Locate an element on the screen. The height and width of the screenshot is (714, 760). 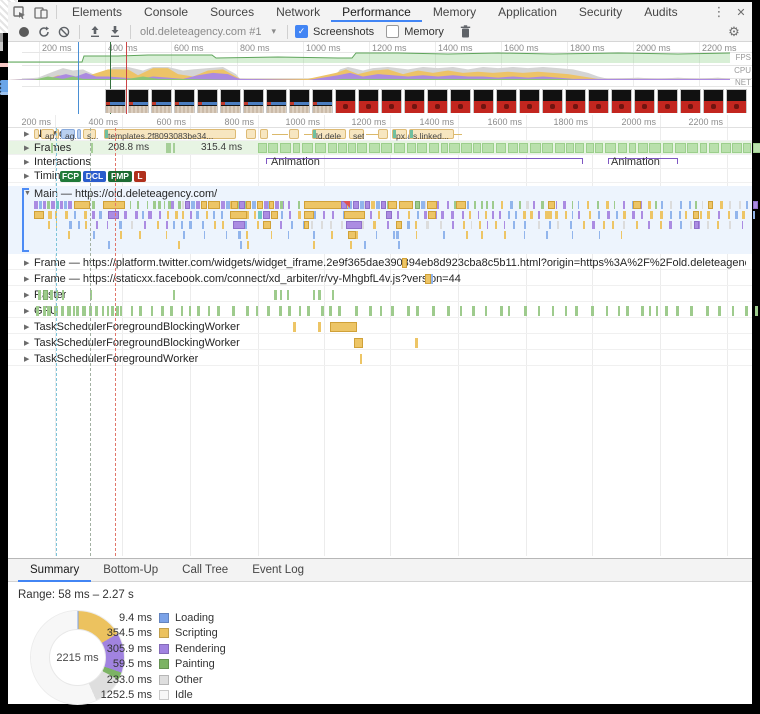
reload-record-button is located at coordinates (44, 32).